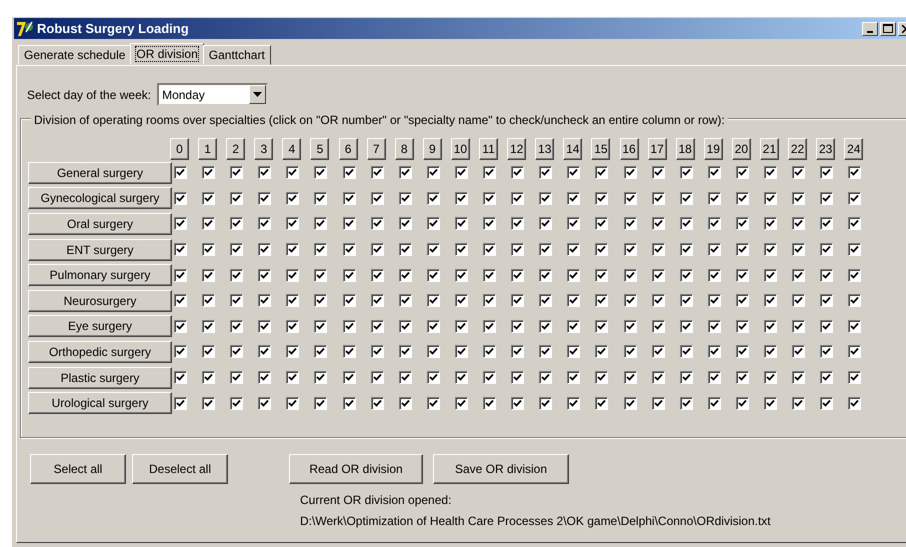  Describe the element at coordinates (100, 377) in the screenshot. I see `specialty-button: Plastic surgery` at that location.